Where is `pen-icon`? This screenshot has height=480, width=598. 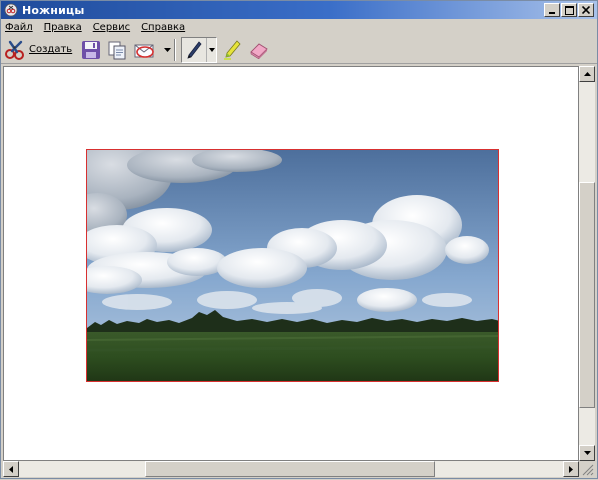 pen-icon is located at coordinates (194, 49).